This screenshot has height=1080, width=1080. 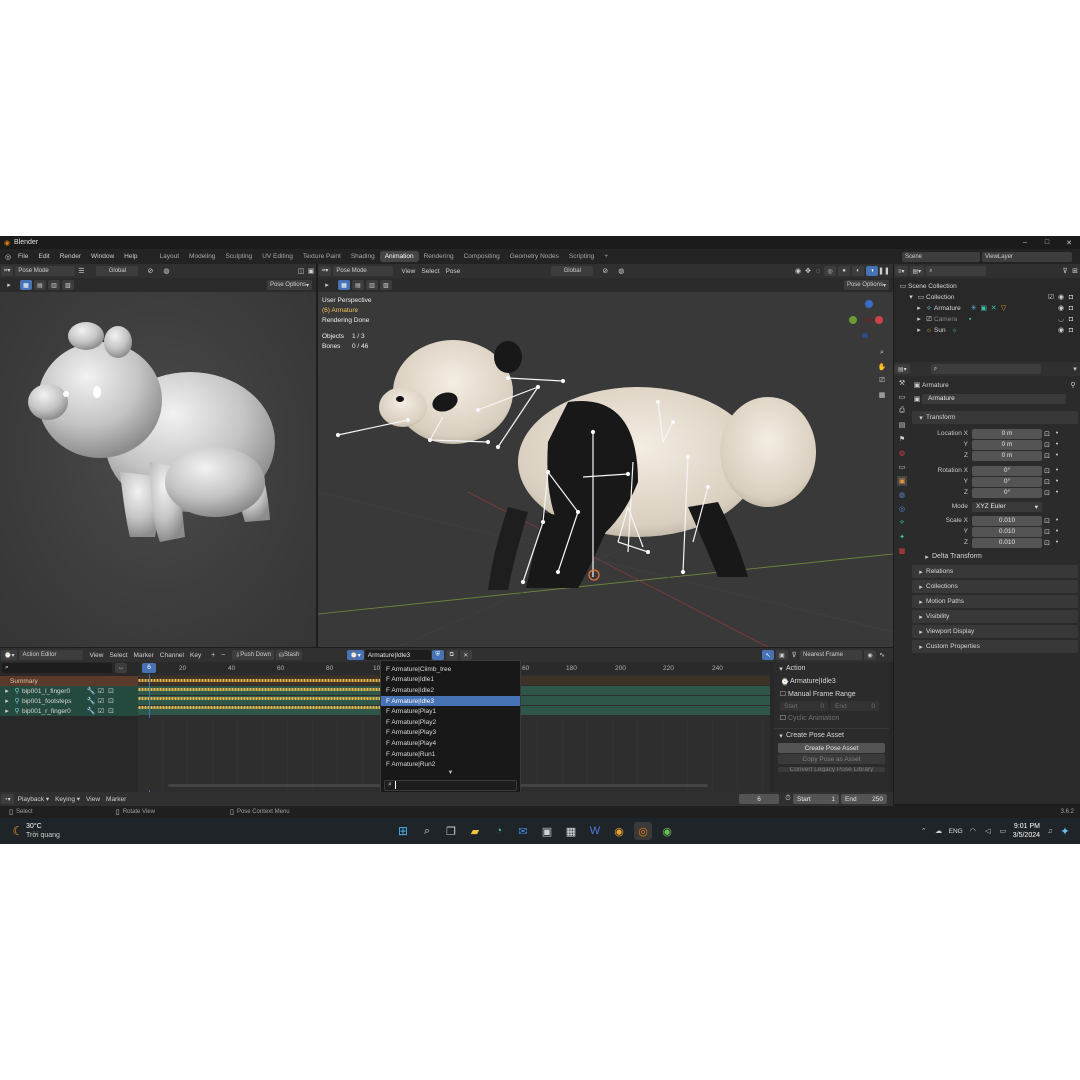 What do you see at coordinates (35, 831) in the screenshot?
I see `weather-widget: ☾ 30°C Trời quang` at bounding box center [35, 831].